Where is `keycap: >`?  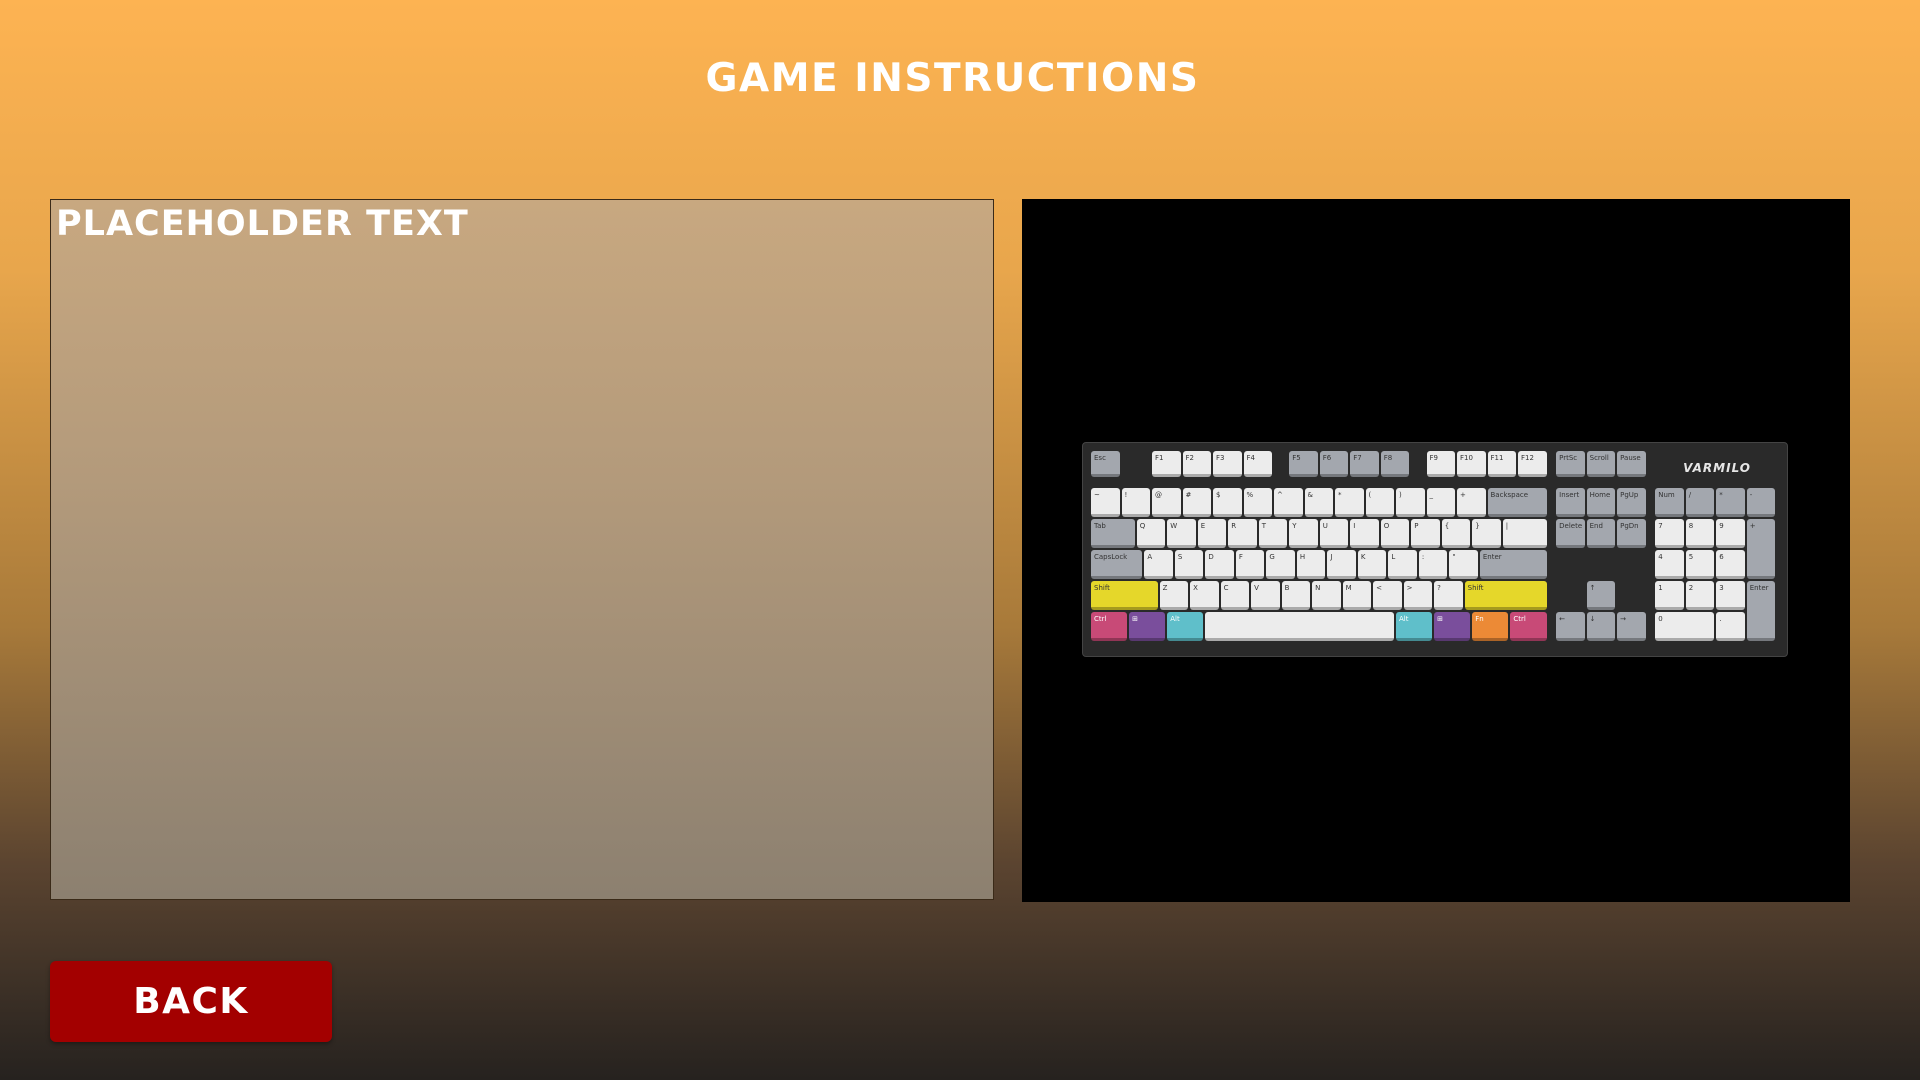 keycap: > is located at coordinates (1418, 595).